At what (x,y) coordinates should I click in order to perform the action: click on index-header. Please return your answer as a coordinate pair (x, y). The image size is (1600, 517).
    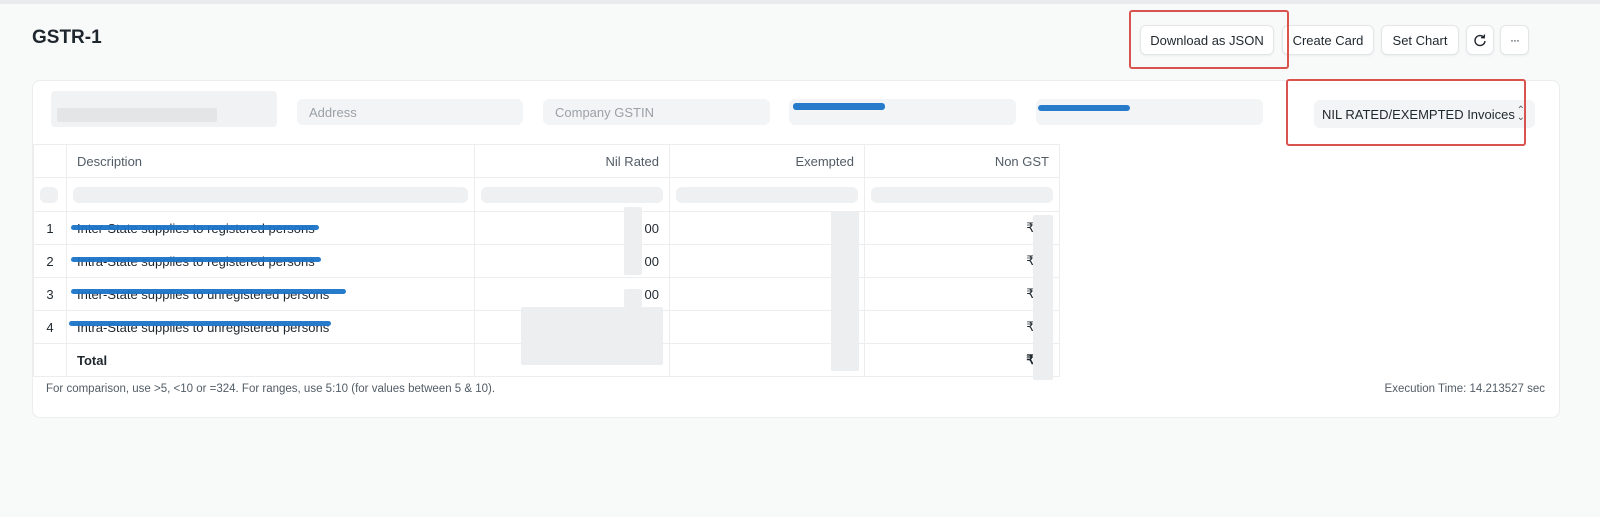
    Looking at the image, I should click on (50, 161).